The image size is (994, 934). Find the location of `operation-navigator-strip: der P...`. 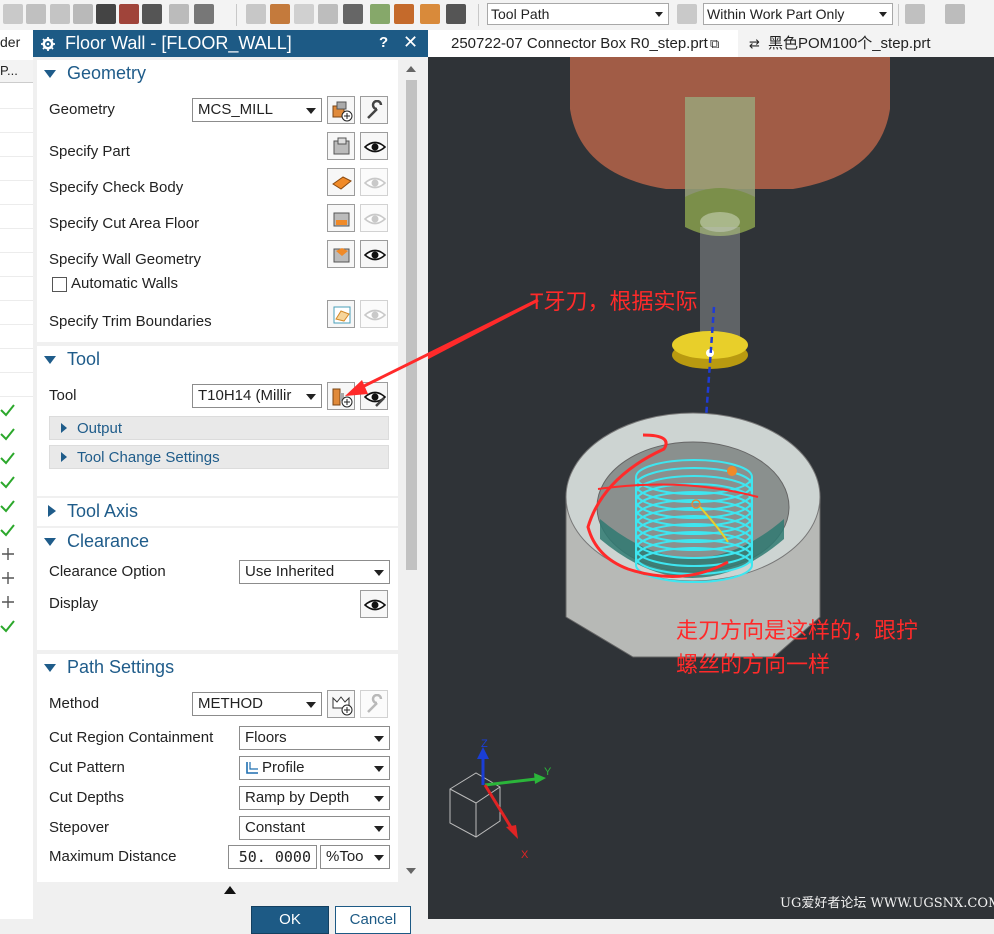

operation-navigator-strip: der P... is located at coordinates (17, 474).